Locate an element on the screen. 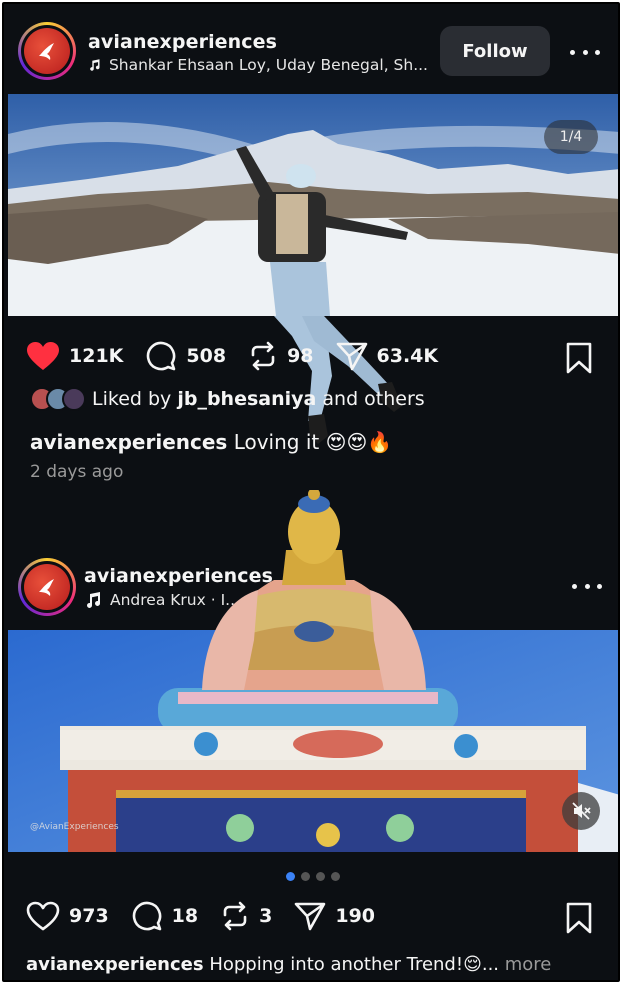 The height and width of the screenshot is (984, 624). more-link: more is located at coordinates (525, 964).